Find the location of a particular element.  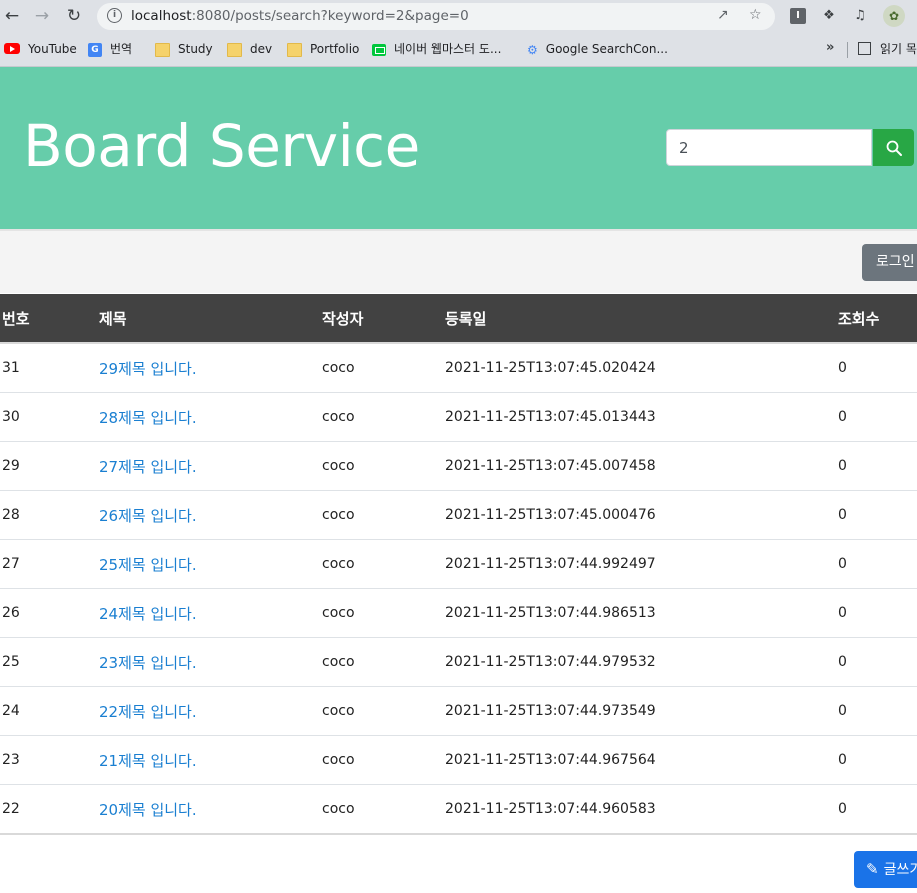

post-title-cell: 25제목 입니다. is located at coordinates (210, 564).